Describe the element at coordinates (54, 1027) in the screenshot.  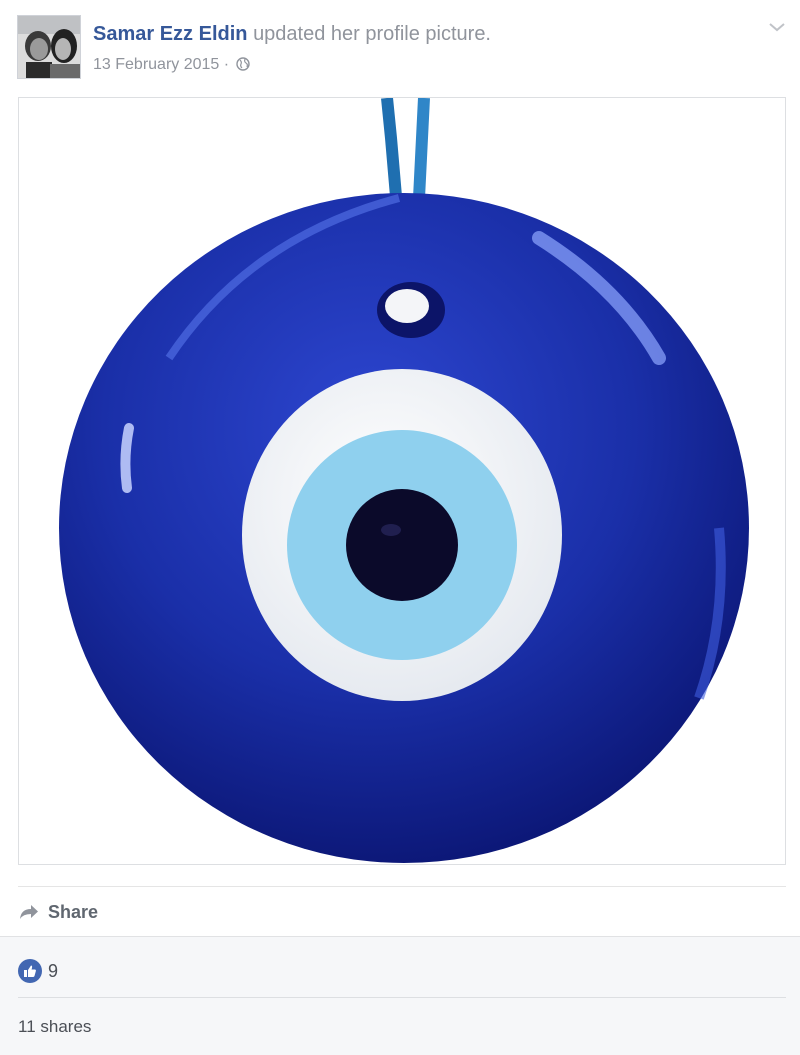
I see `share-count-link: 11 shares` at that location.